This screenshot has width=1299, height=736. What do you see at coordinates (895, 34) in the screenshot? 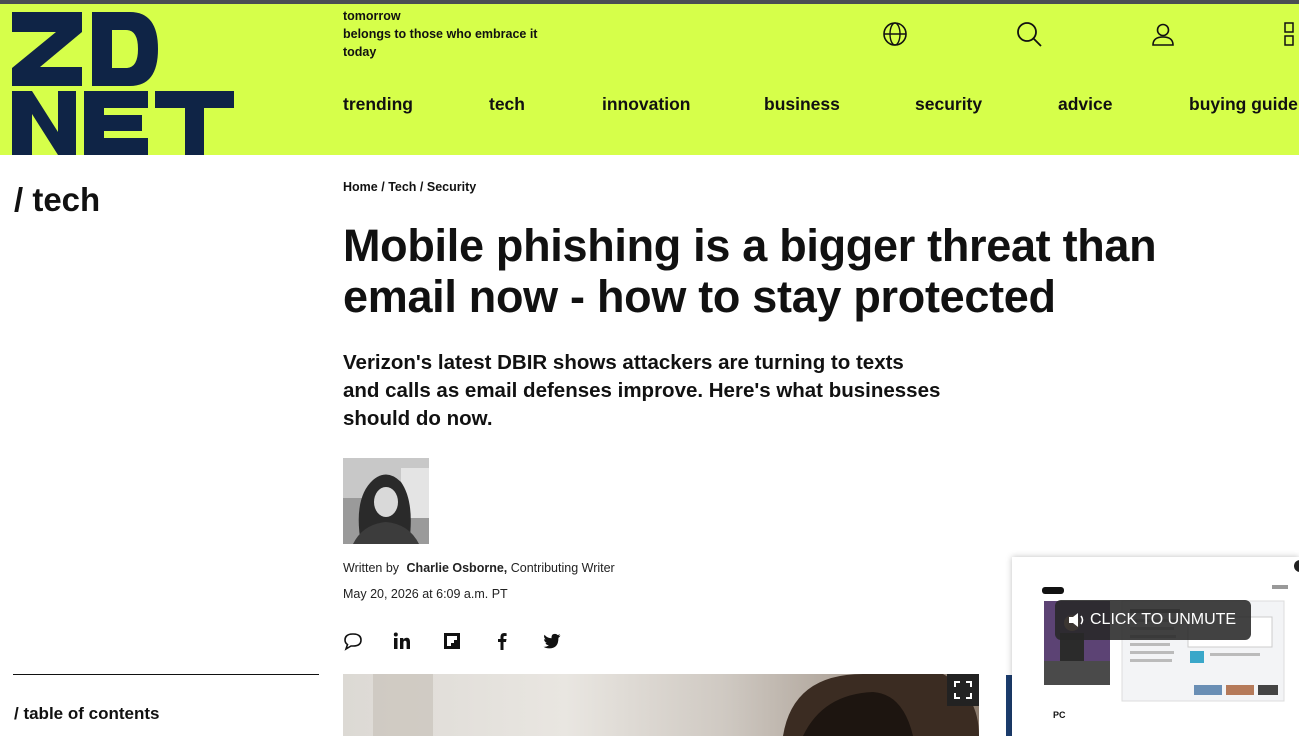
I see `globe-icon` at bounding box center [895, 34].